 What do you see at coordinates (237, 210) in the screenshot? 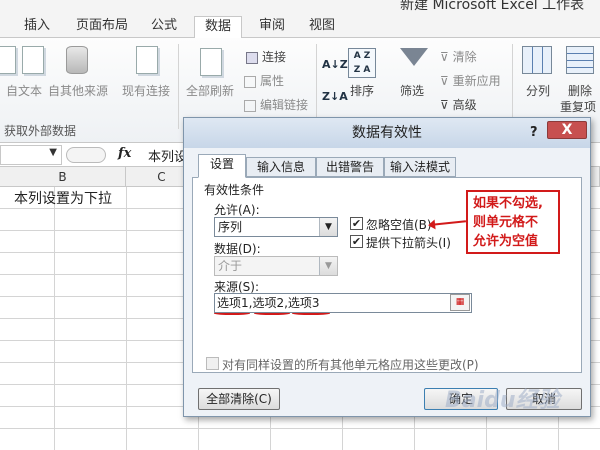
I see `allow-label: 允许(A):` at bounding box center [237, 210].